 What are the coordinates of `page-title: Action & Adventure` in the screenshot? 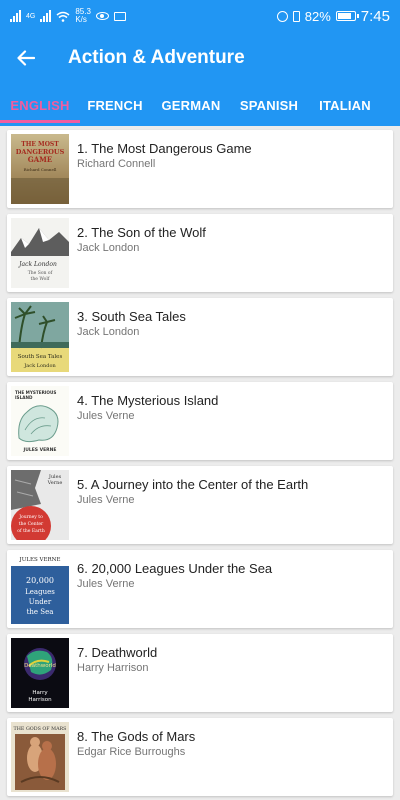 It's located at (156, 57).